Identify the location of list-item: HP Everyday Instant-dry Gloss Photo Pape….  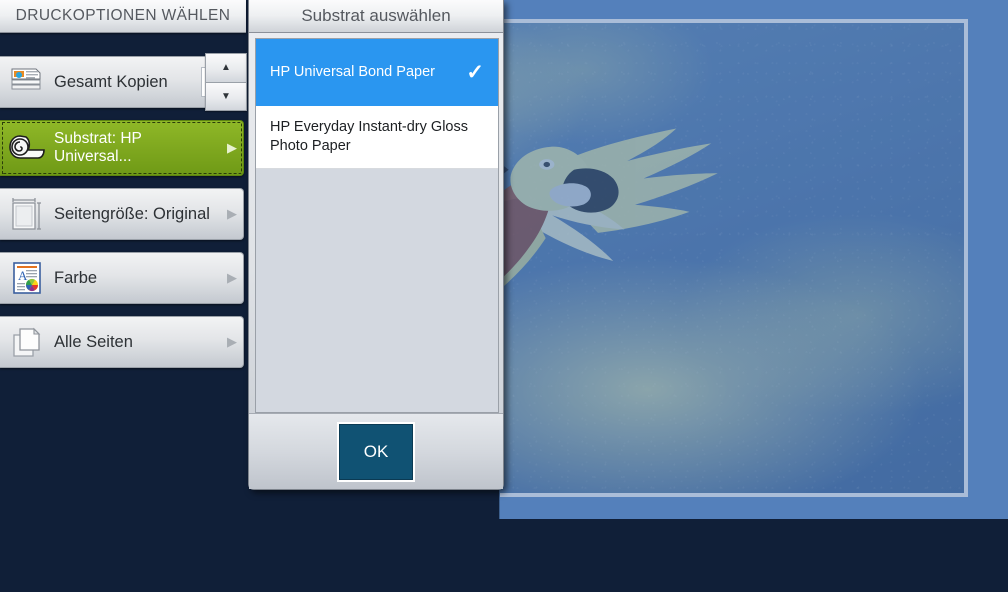
(377, 137).